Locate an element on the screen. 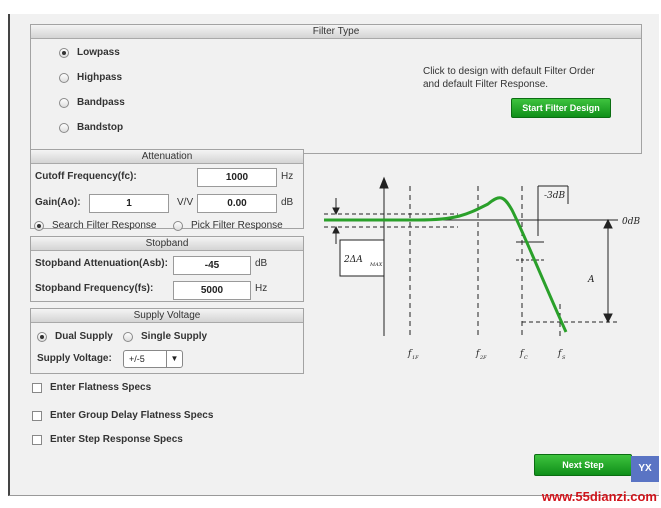  radio-highpass-indicator is located at coordinates (64, 77).